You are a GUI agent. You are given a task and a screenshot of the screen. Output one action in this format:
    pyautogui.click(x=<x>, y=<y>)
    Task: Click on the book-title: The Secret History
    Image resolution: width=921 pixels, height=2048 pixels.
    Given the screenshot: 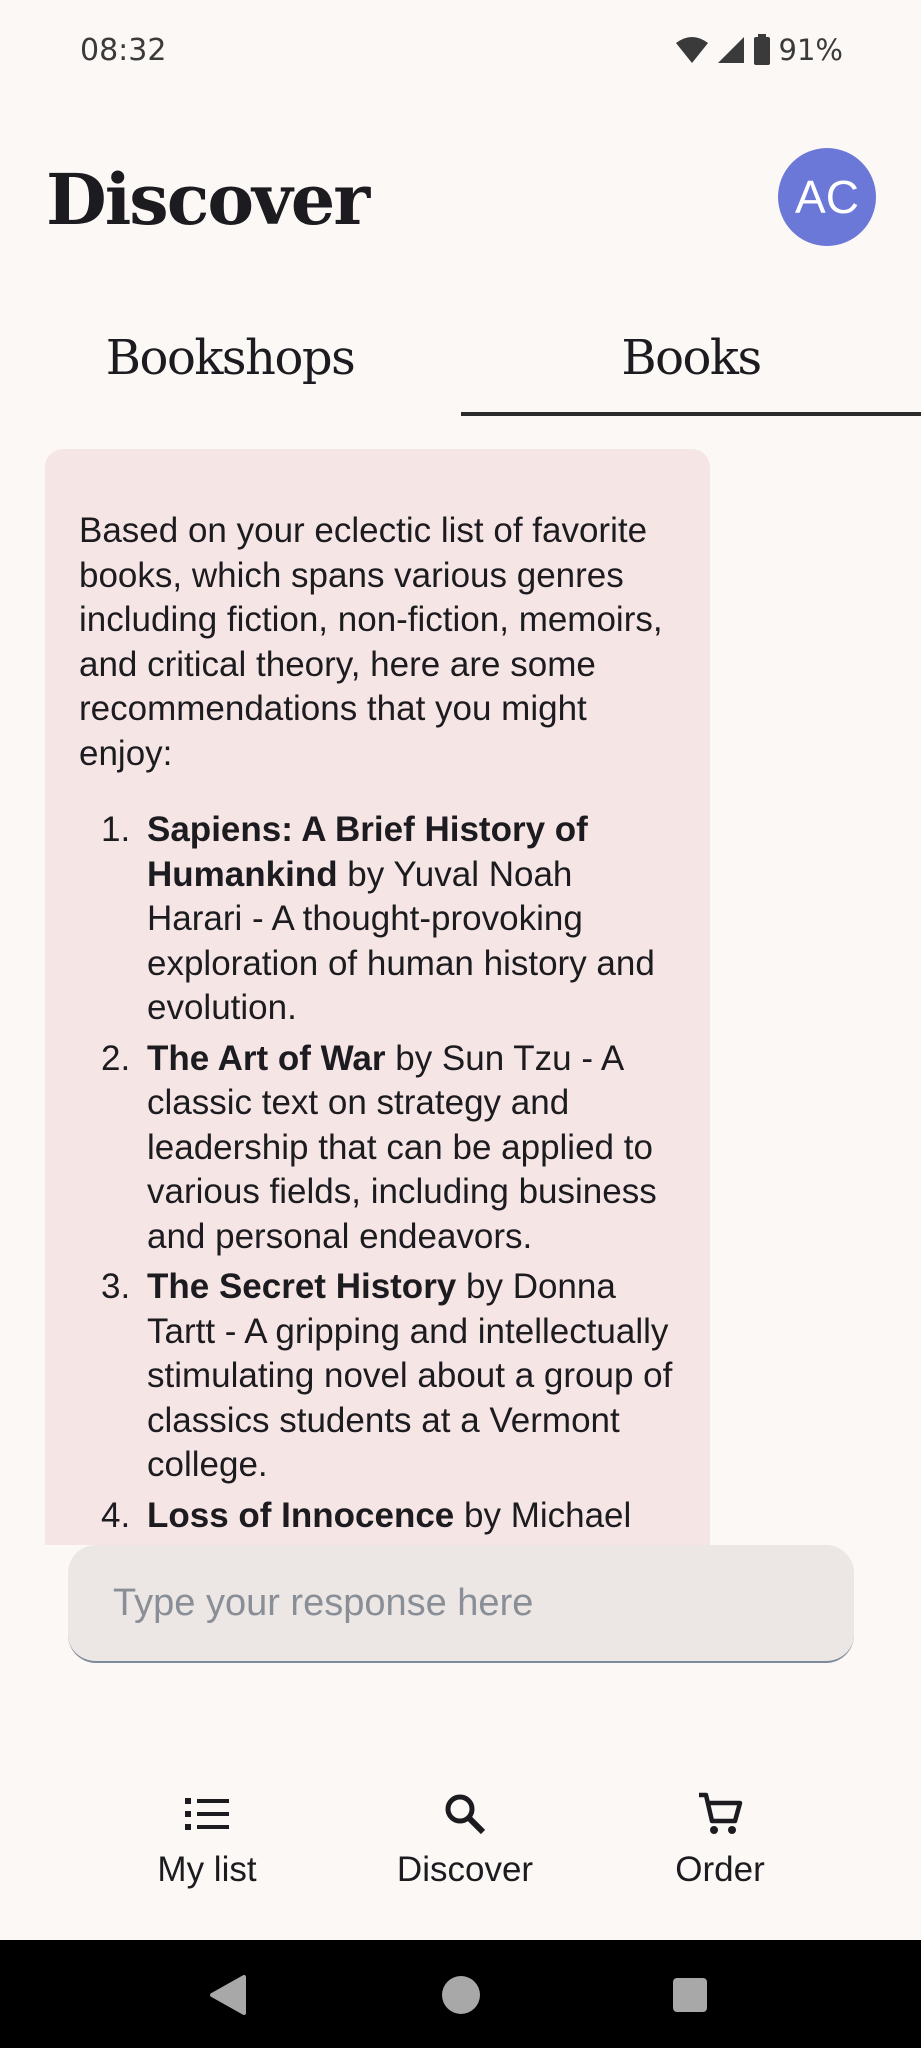 What is the action you would take?
    pyautogui.click(x=302, y=1286)
    